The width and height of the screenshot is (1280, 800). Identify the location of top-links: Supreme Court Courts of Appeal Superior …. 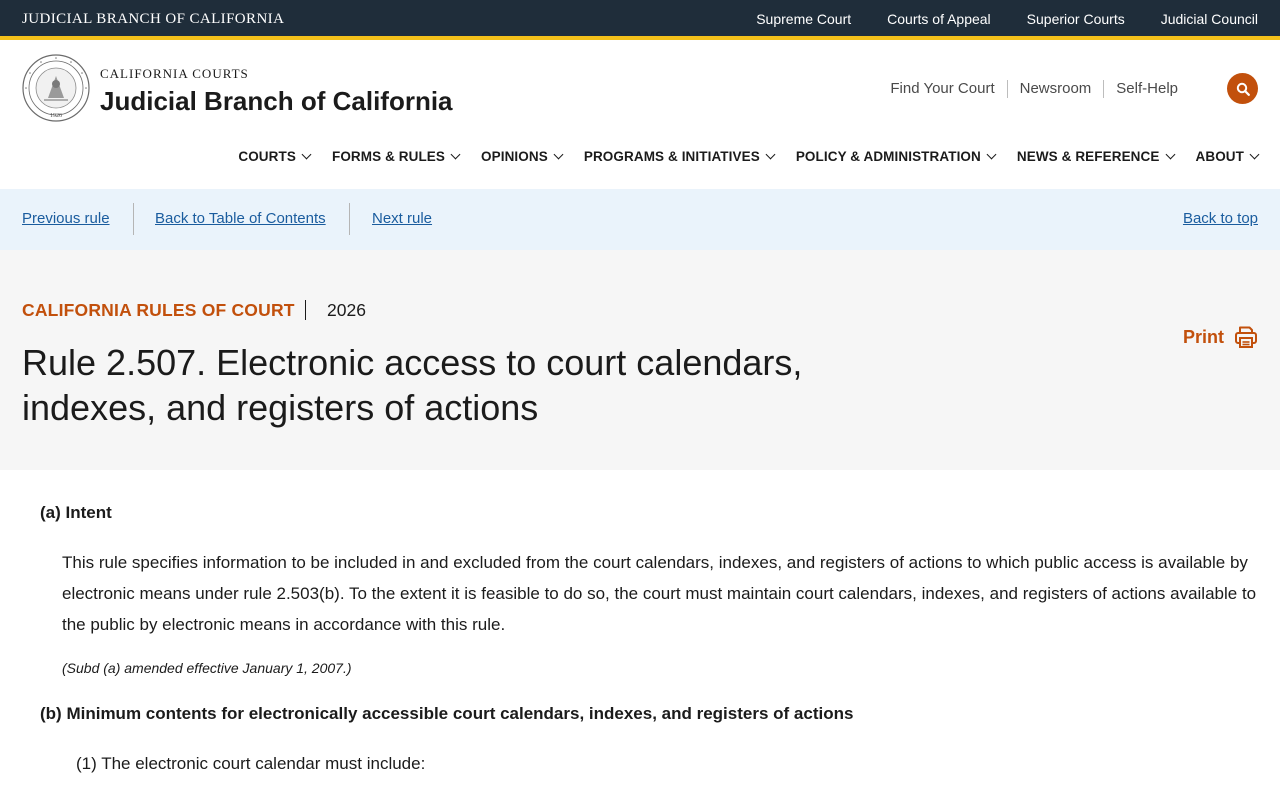
(1007, 19).